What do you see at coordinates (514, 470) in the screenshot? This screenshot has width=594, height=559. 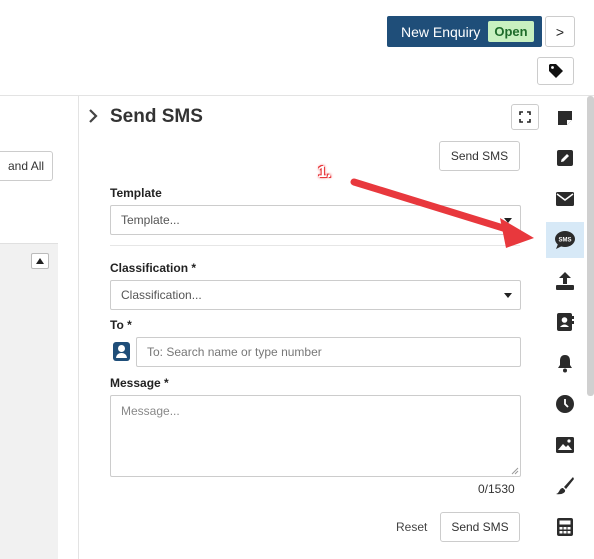 I see `resize-handle-icon` at bounding box center [514, 470].